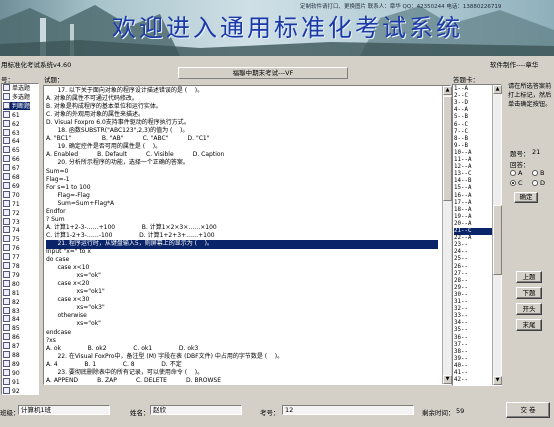  What do you see at coordinates (461, 323) in the screenshot?
I see `answer-item: 34--` at bounding box center [461, 323].